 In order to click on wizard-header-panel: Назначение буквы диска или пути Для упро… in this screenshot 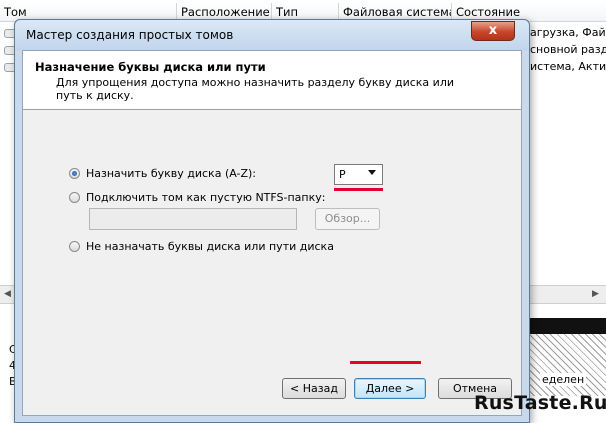, I will do `click(272, 80)`.